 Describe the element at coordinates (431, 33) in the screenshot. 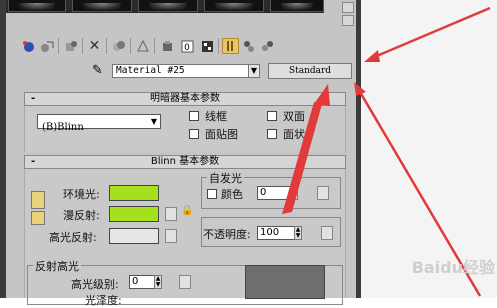

I see `arrow-to-standard` at that location.